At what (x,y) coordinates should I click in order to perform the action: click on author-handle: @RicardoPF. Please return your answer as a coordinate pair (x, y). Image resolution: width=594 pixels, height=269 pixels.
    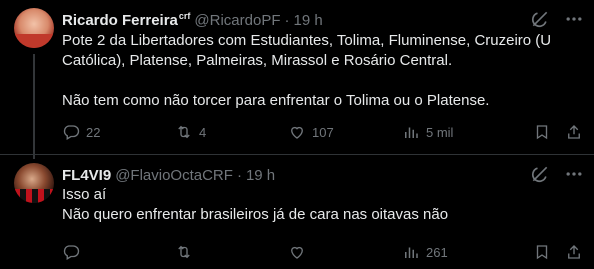
    Looking at the image, I should click on (237, 20).